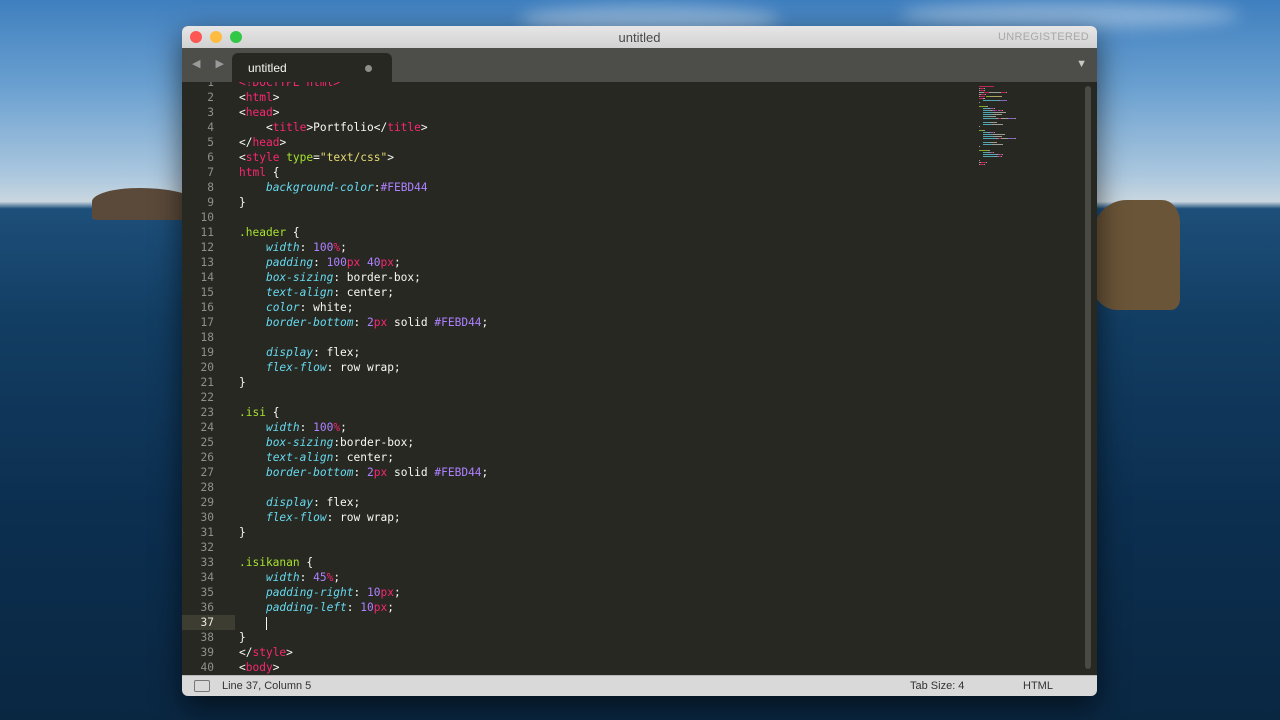 Image resolution: width=1280 pixels, height=720 pixels. Describe the element at coordinates (207, 637) in the screenshot. I see `line-number: 38` at that location.